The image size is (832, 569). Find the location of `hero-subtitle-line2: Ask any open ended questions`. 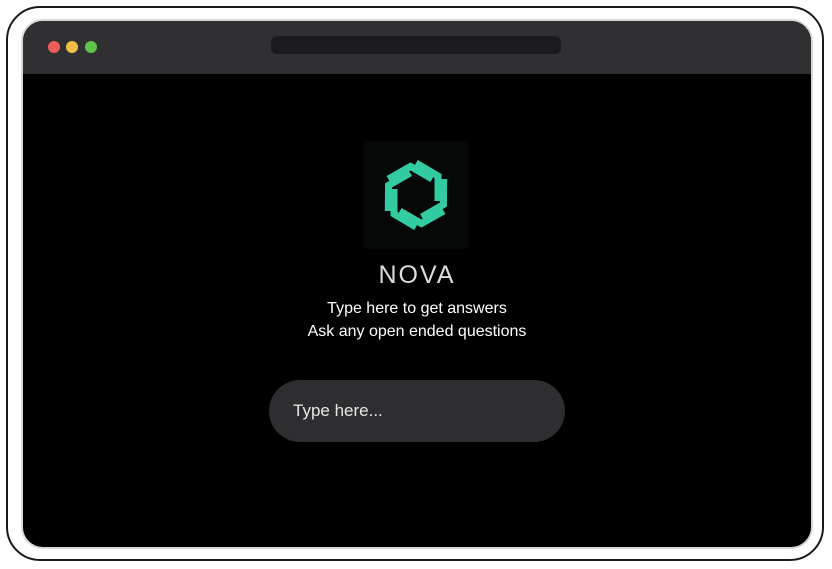

hero-subtitle-line2: Ask any open ended questions is located at coordinates (417, 331).